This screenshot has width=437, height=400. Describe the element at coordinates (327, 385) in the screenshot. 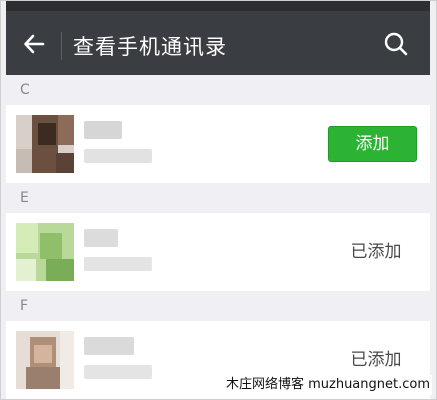

I see `watermark-text: 木庄网络博客 muzhuangnet.com` at that location.